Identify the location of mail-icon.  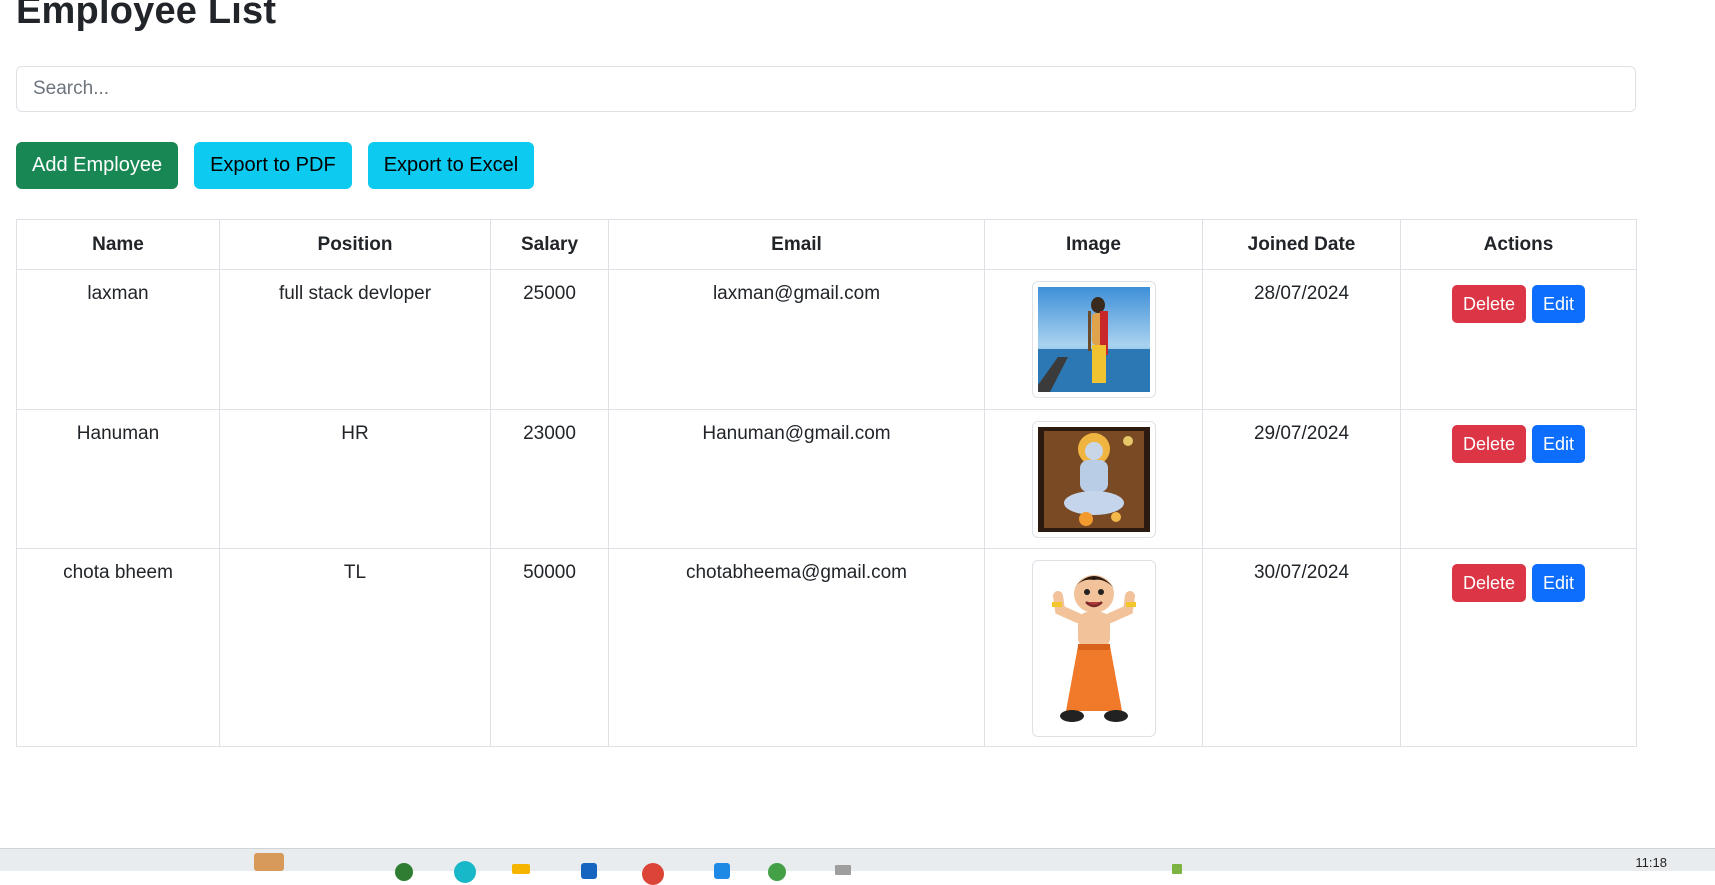
(843, 870).